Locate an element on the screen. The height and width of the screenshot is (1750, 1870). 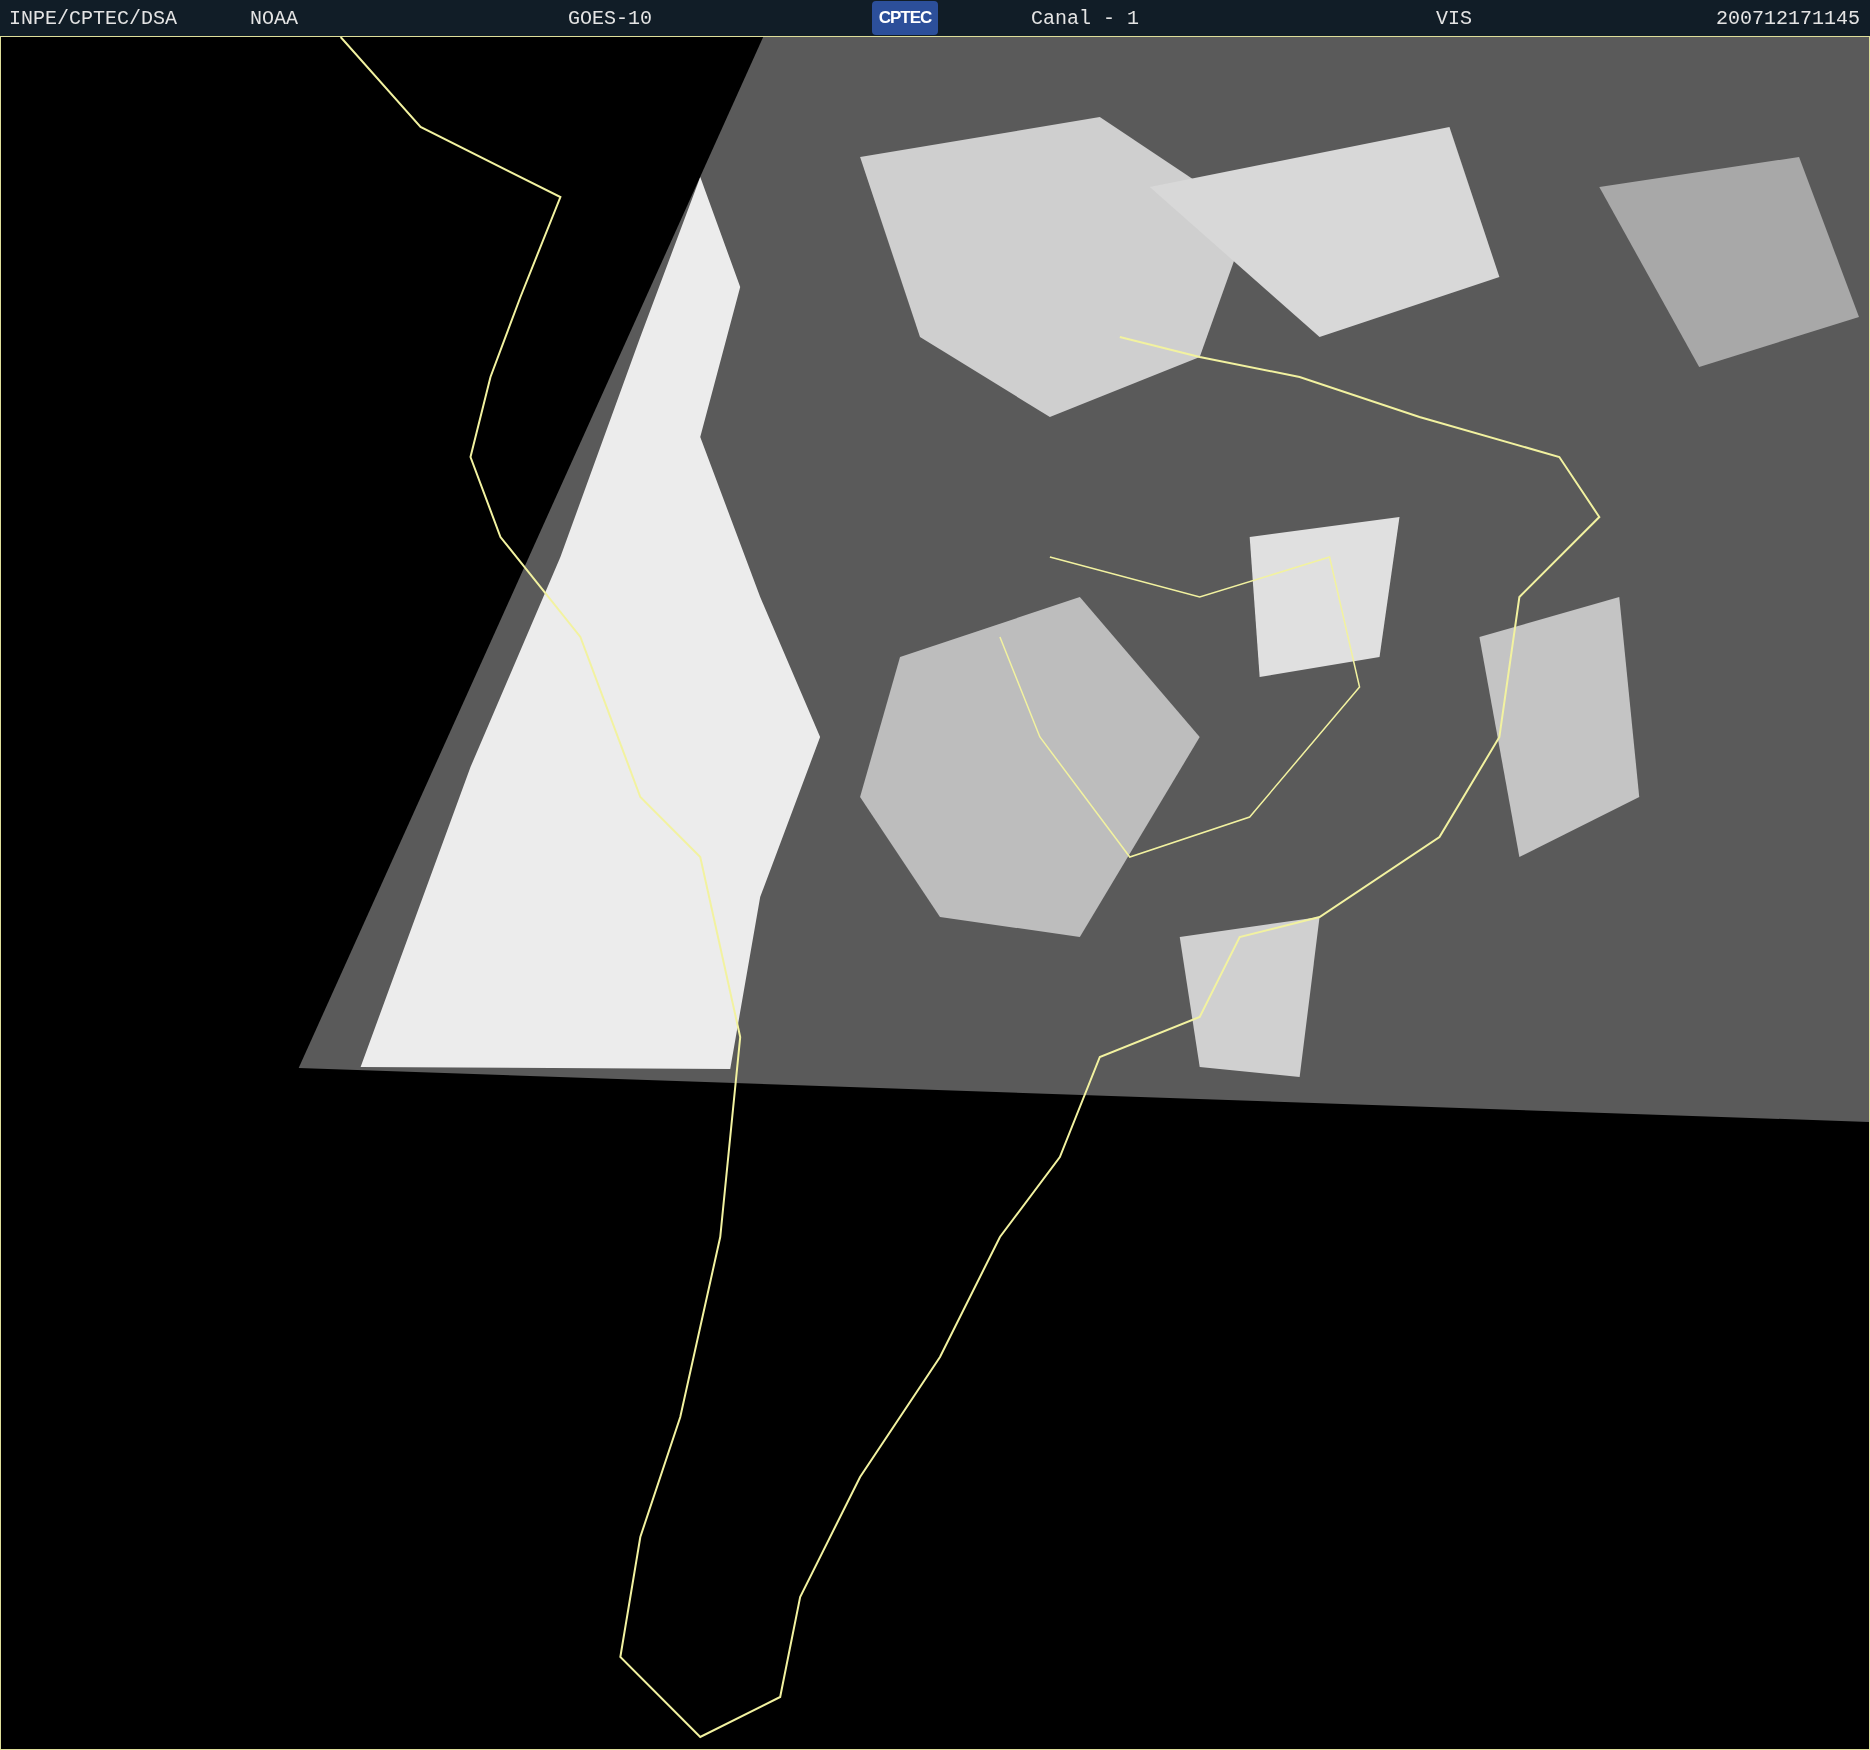
band-label: VIS is located at coordinates (1454, 18).